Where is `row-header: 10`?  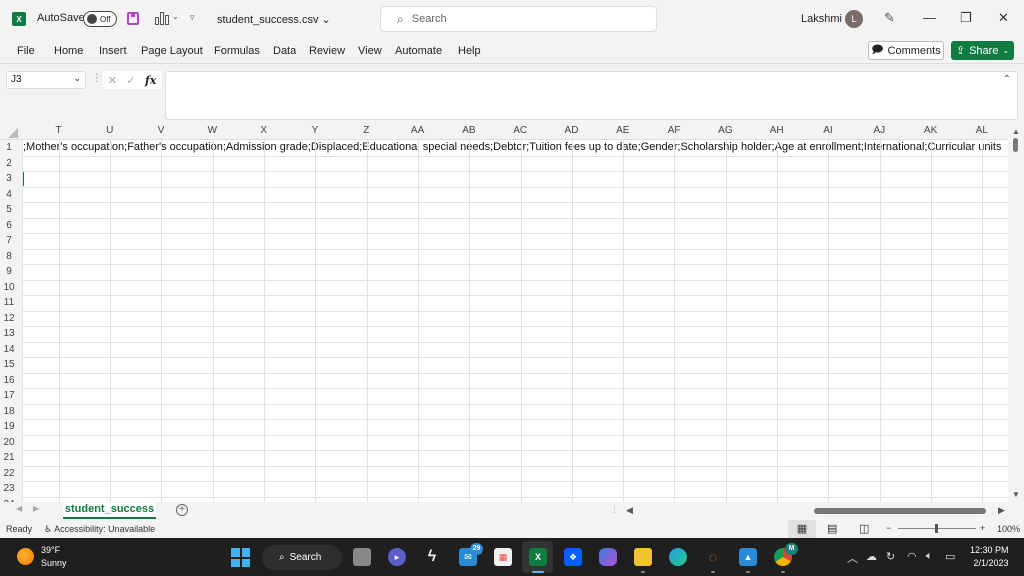
row-header: 10 is located at coordinates (9, 288).